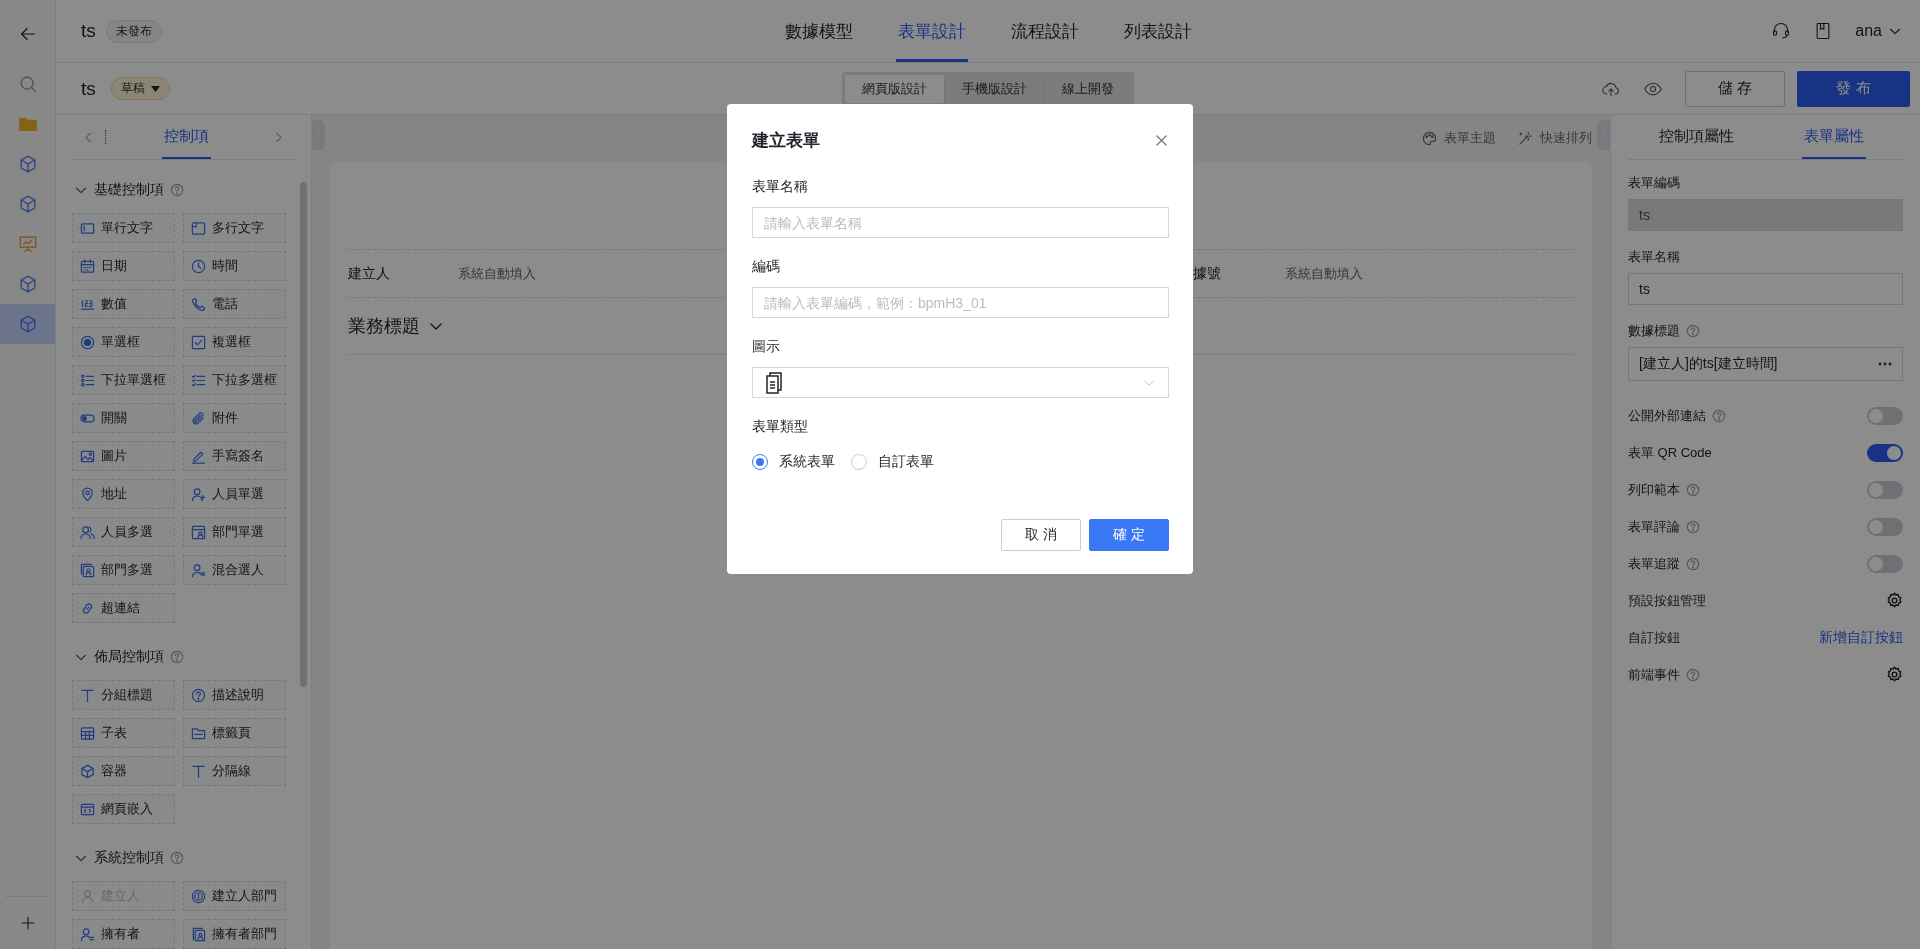  What do you see at coordinates (123, 733) in the screenshot?
I see `control-item: 子表` at bounding box center [123, 733].